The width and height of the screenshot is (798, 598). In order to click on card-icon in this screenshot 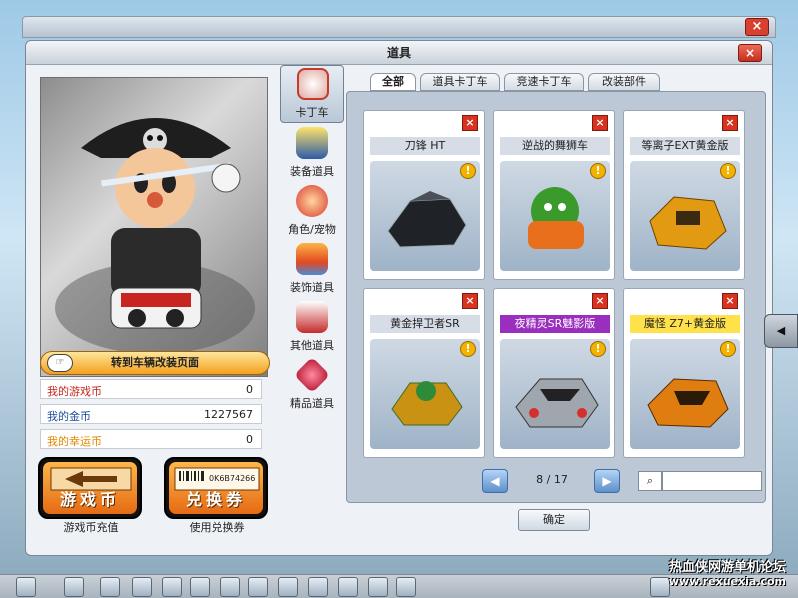, I will do `click(200, 587)`.